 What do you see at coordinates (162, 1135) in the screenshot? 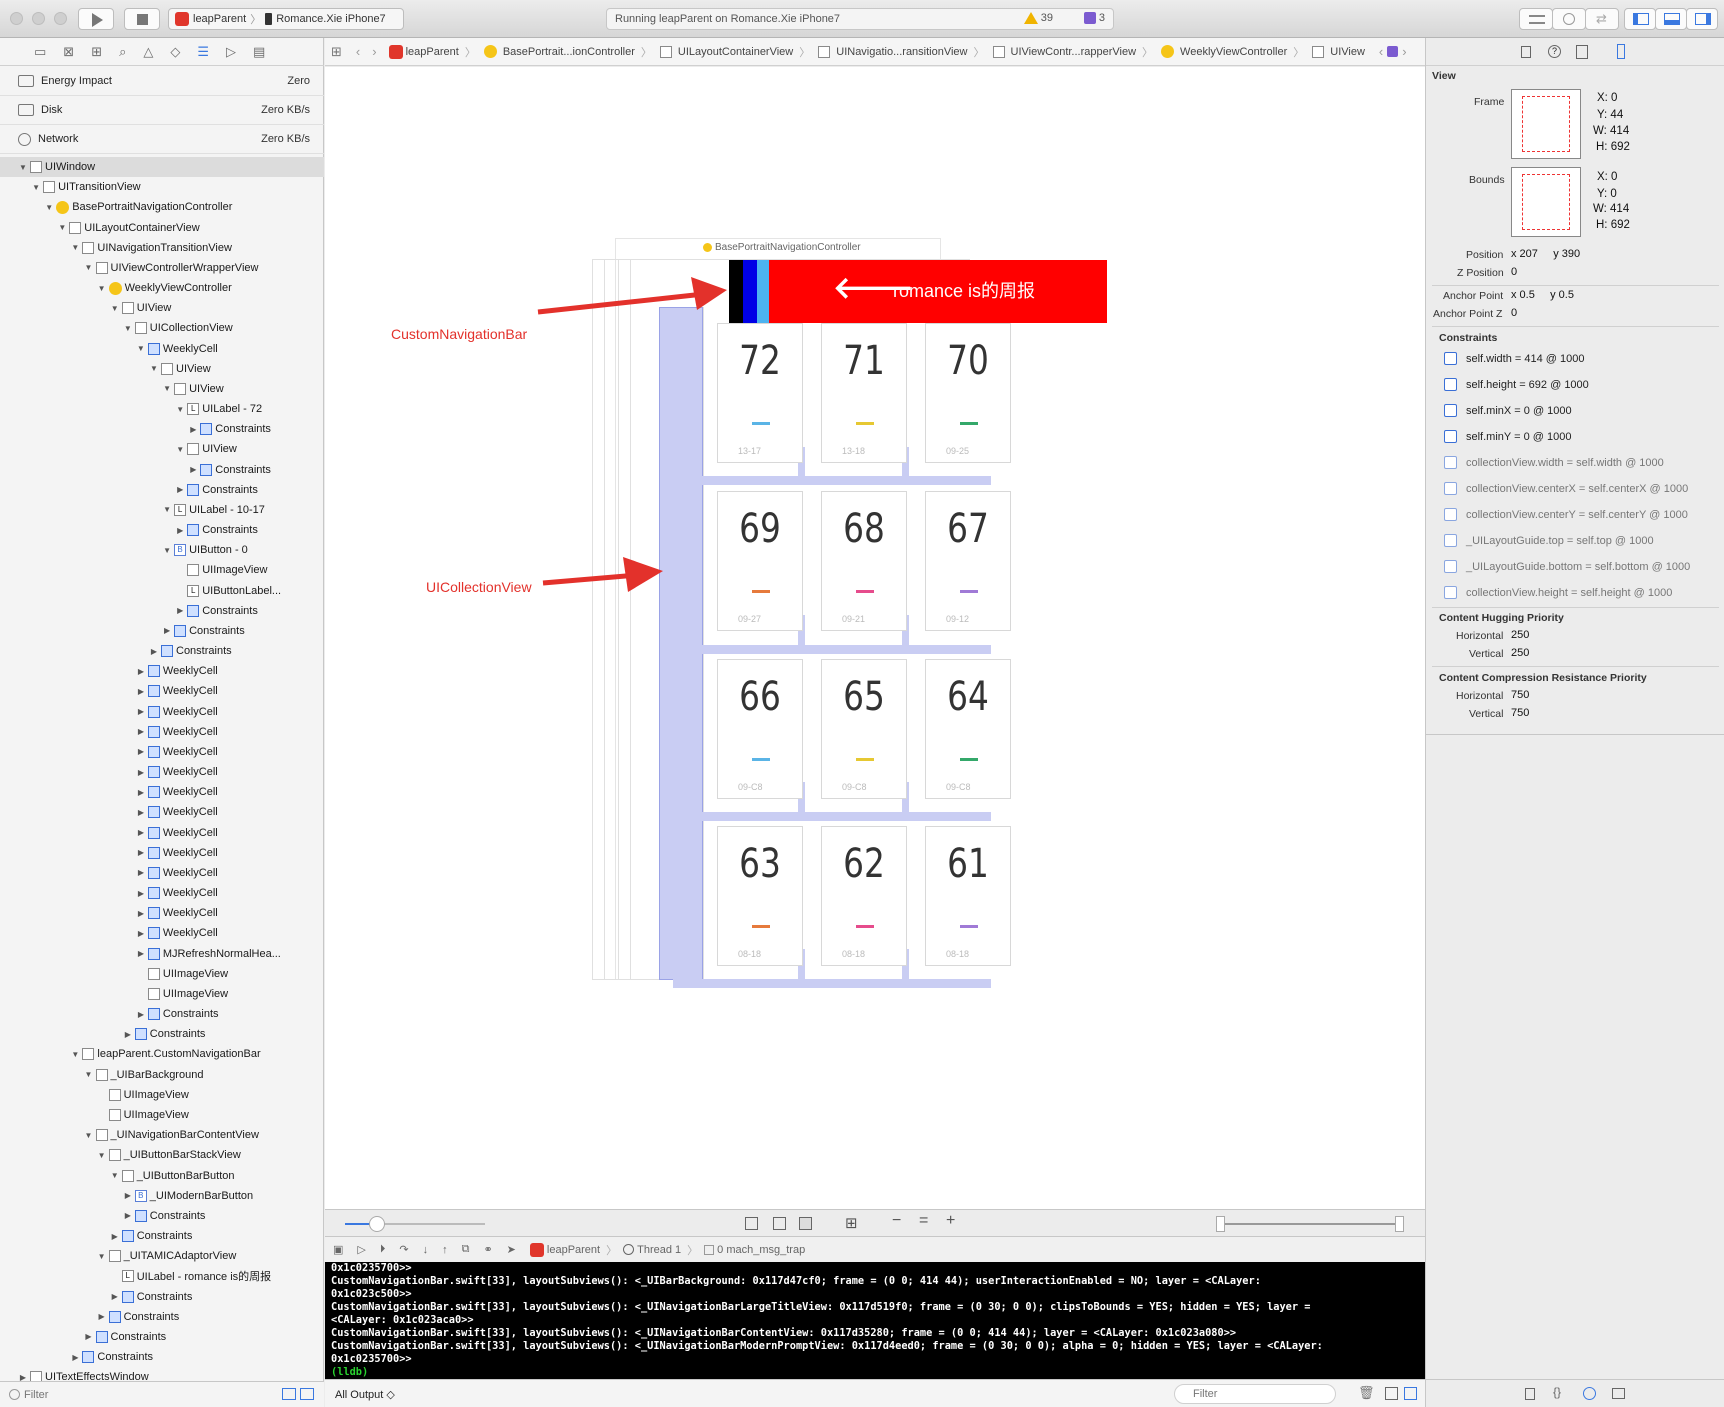
I see `hierarchy-row: ▼ _UINavigationBarContentView` at bounding box center [162, 1135].